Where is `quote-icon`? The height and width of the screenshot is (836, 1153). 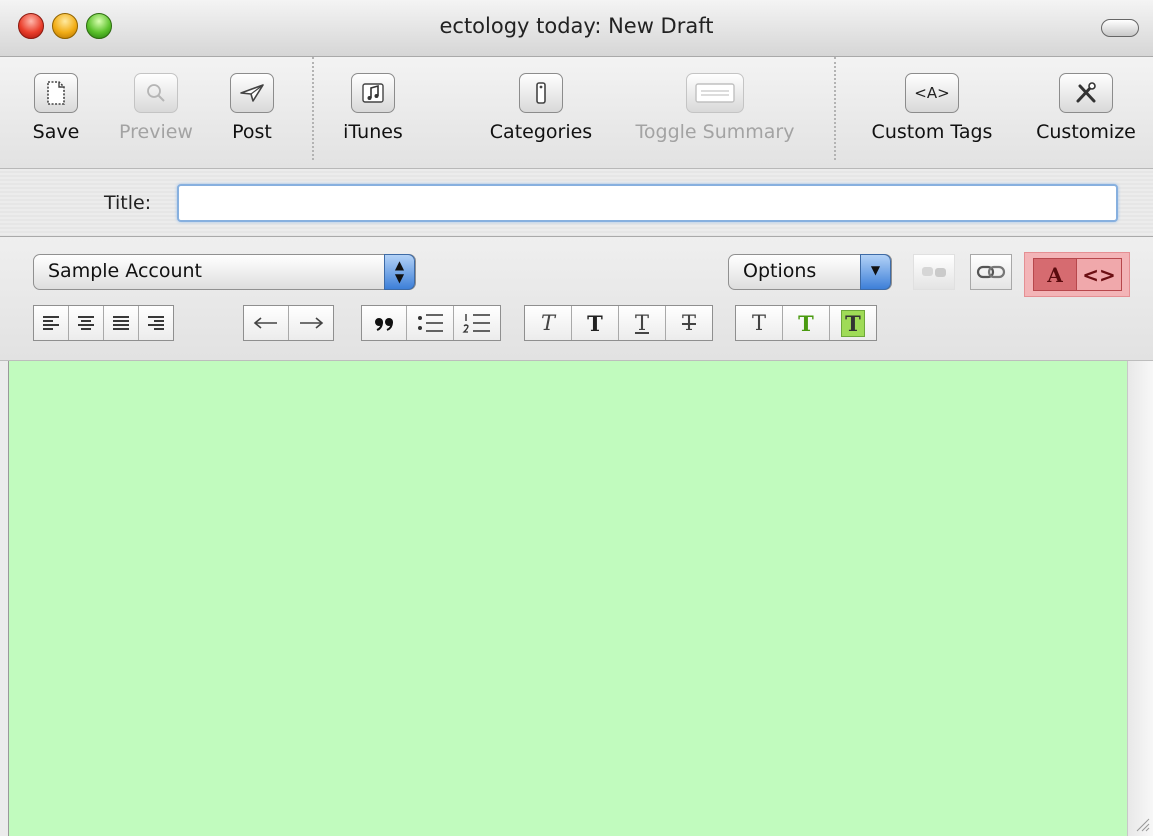
quote-icon is located at coordinates (384, 324).